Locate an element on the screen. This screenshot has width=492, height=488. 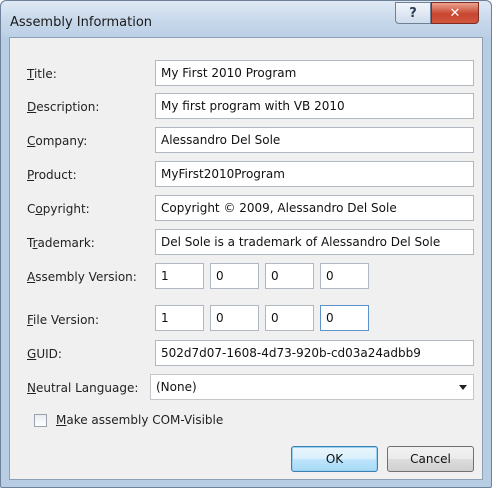
help-button: ? is located at coordinates (413, 13).